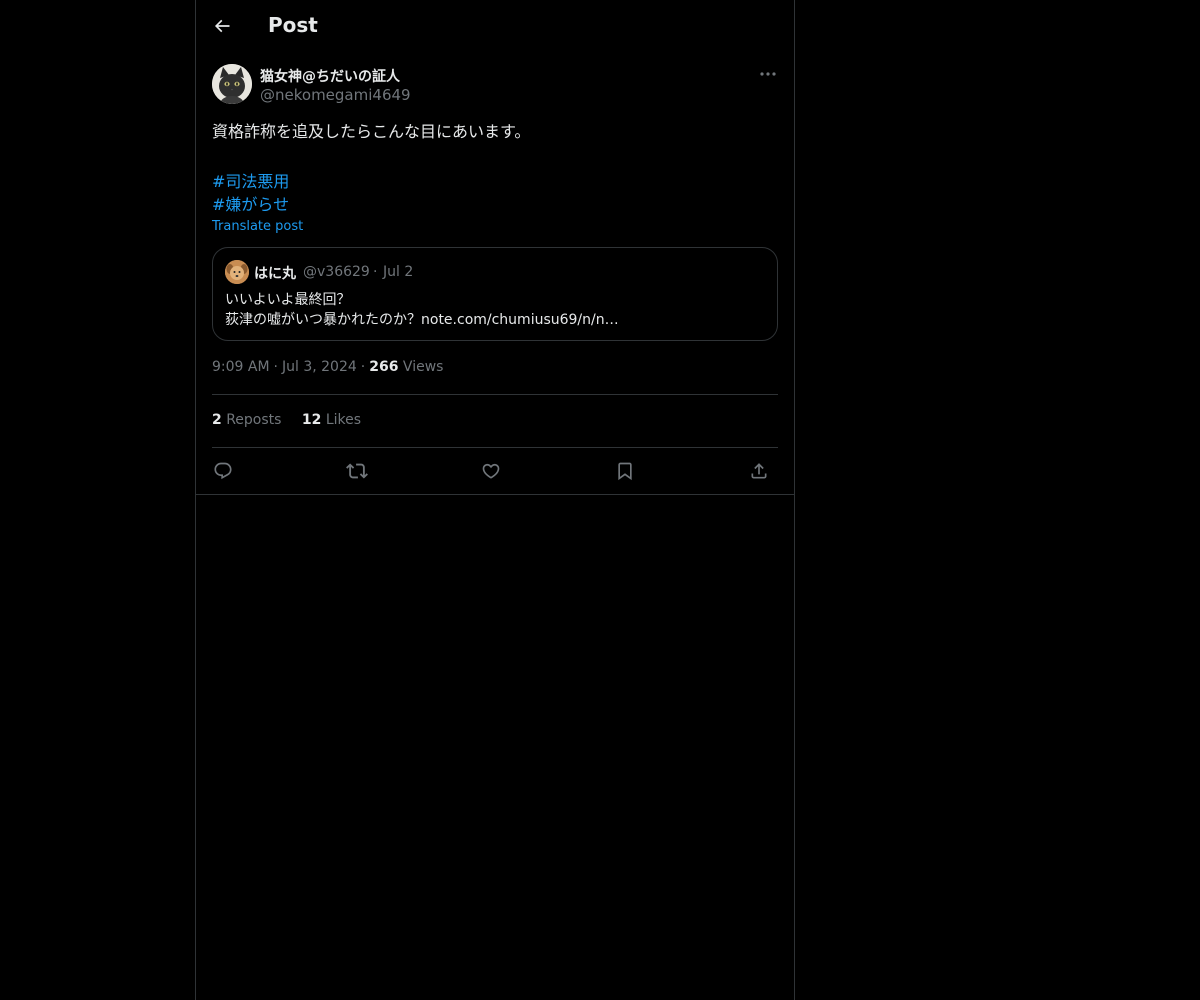  I want to click on share-button, so click(759, 471).